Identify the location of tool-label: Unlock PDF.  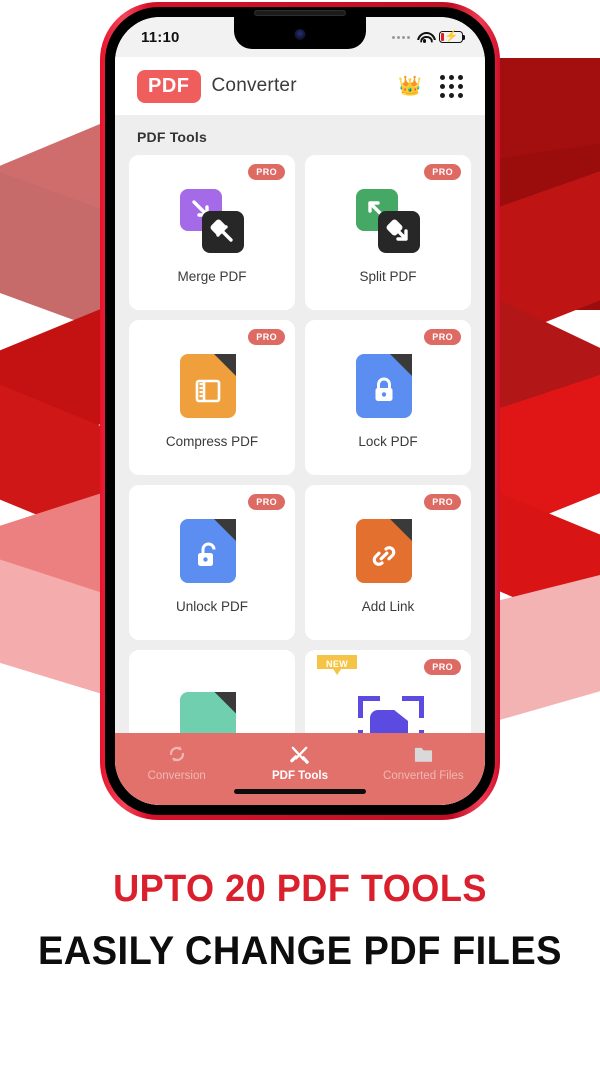
(211, 606).